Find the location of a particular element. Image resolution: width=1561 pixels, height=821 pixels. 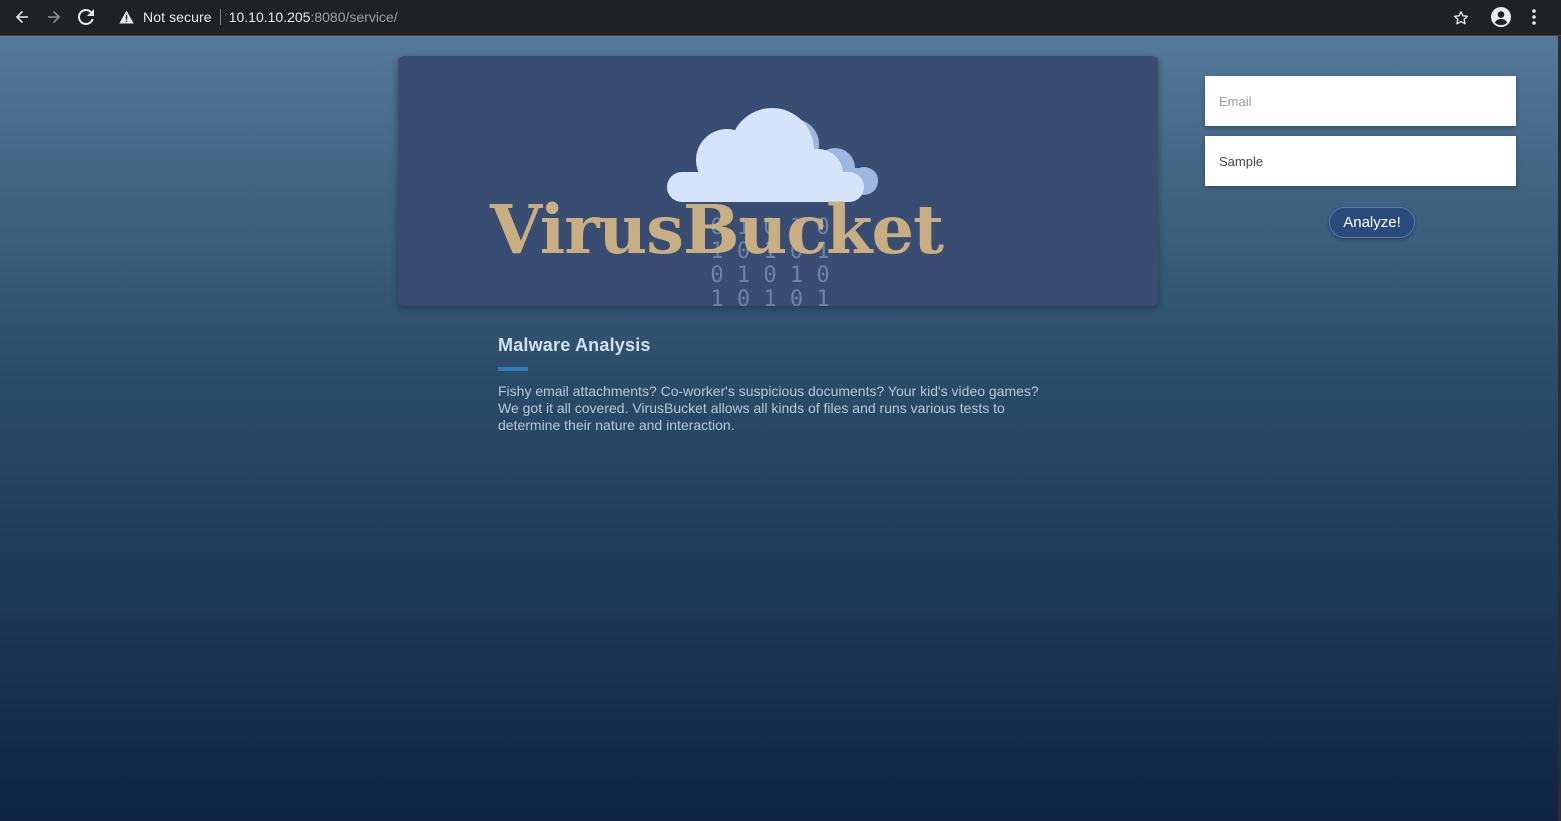

url-host: 10.10.10.205 is located at coordinates (270, 17).